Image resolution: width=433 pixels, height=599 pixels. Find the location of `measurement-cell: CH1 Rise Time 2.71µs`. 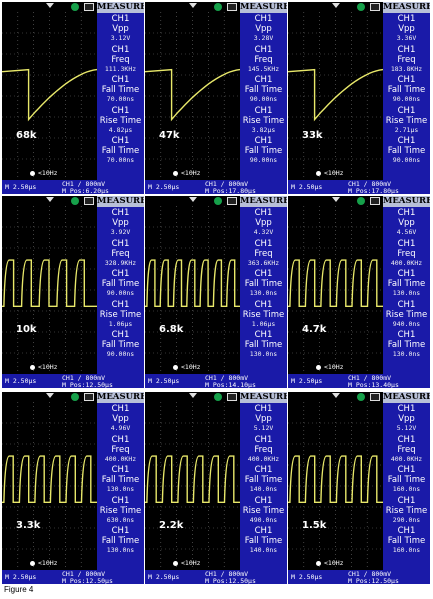

measurement-cell: CH1 Rise Time 2.71µs is located at coordinates (406, 121).